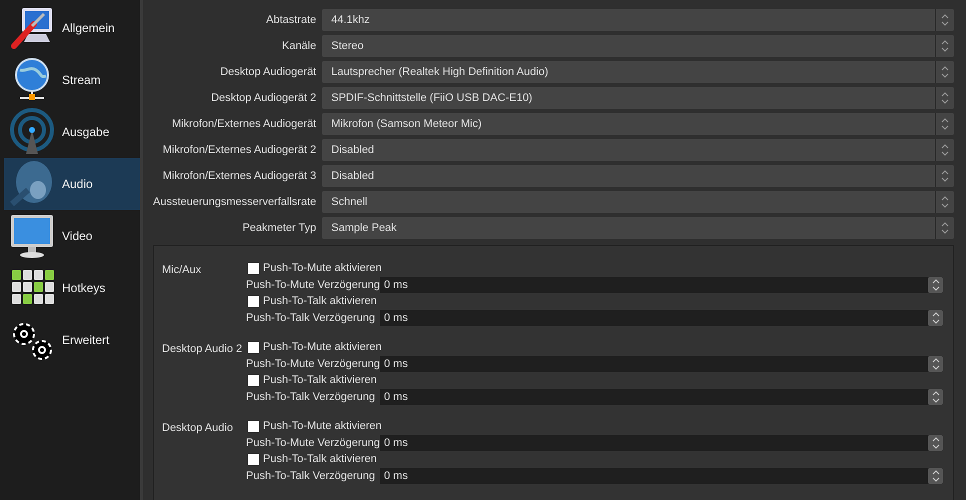  What do you see at coordinates (638, 98) in the screenshot?
I see `dropdown: SPDIF-Schnittstelle (FiiO USB DAC-E10)` at bounding box center [638, 98].